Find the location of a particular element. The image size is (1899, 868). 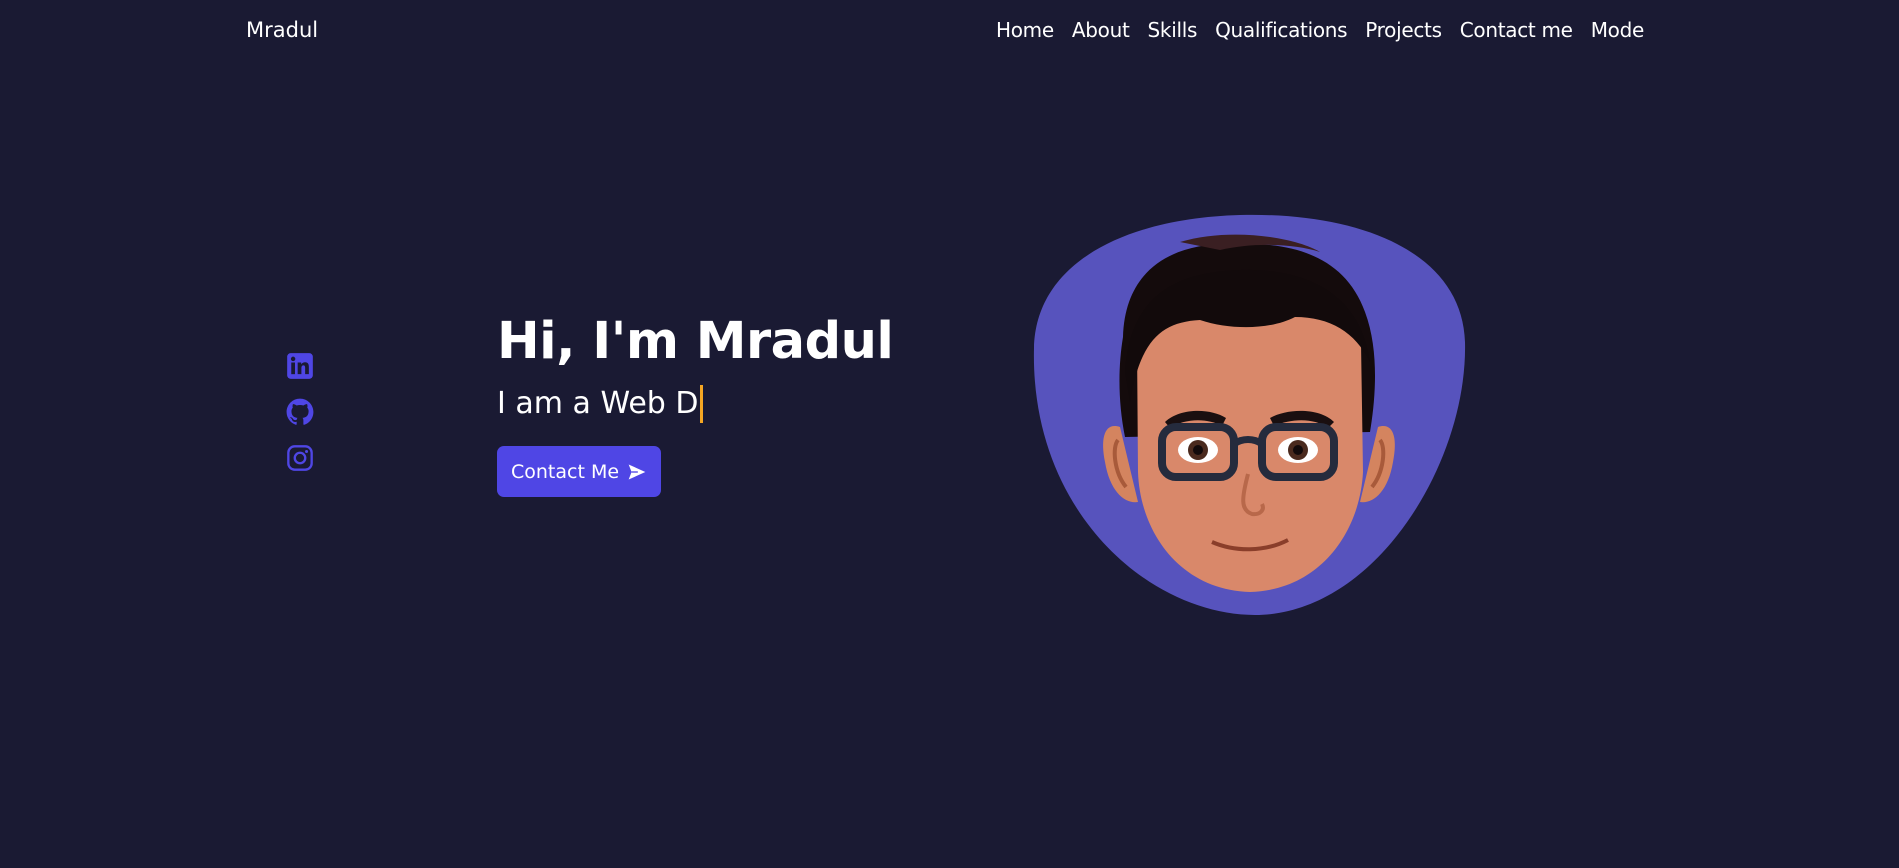

avatar-image is located at coordinates (1249, 414).